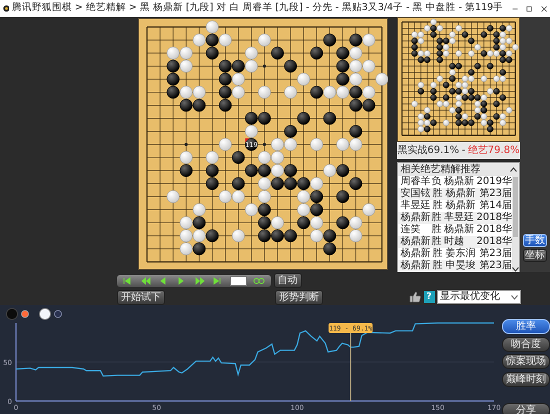 The height and width of the screenshot is (414, 550). I want to click on player-name: 申旻埈, so click(460, 266).